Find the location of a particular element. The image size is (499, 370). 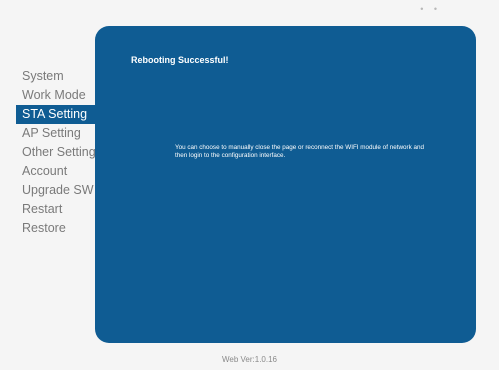

web-version: Web Ver:1.0.16 is located at coordinates (249, 359).